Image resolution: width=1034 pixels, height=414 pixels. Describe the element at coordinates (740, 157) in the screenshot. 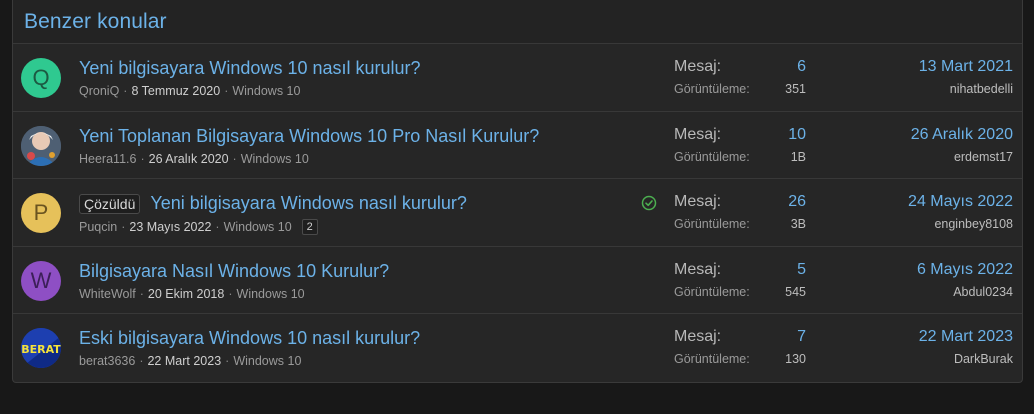

I see `views-stat: Görüntüleme: 1B` at that location.